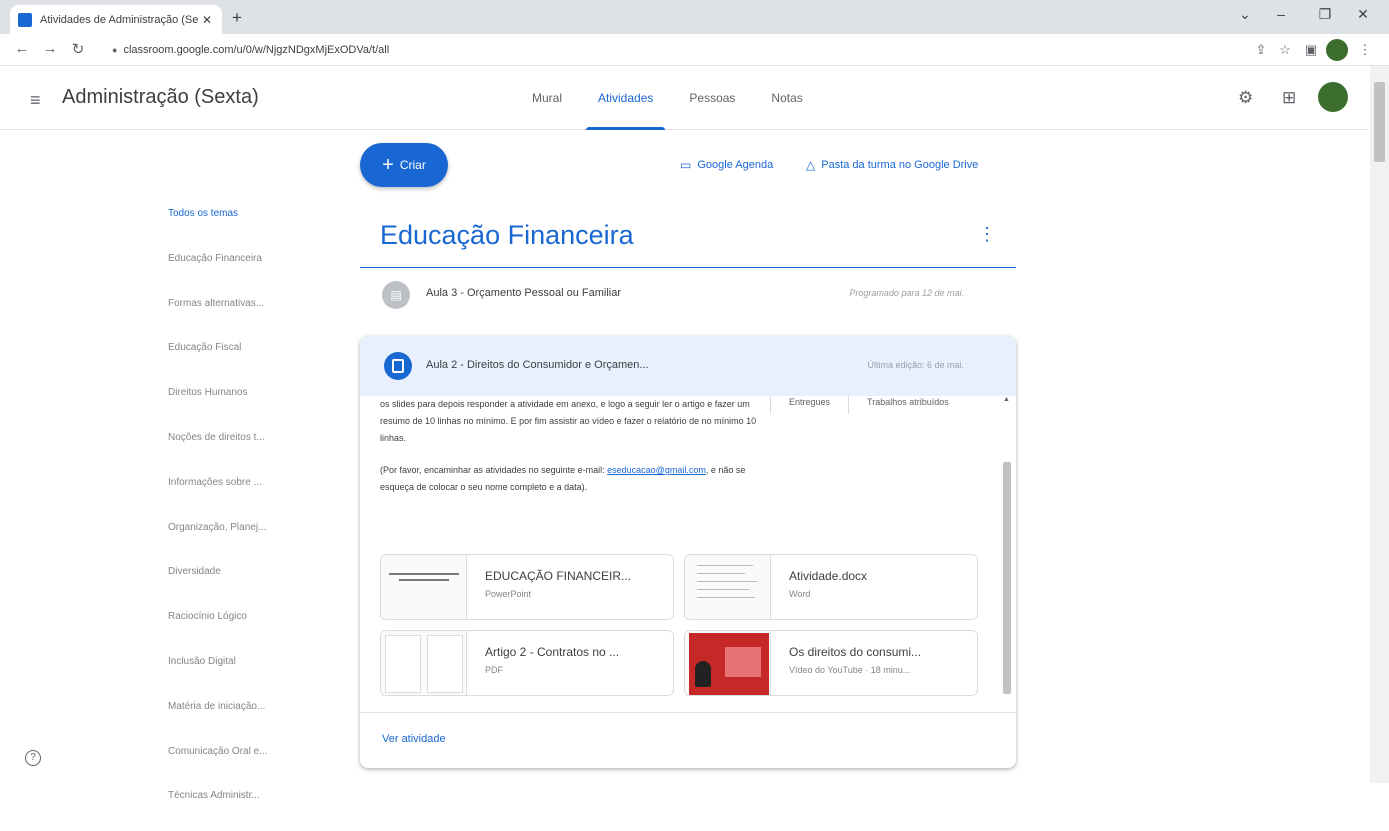 The height and width of the screenshot is (831, 1389). I want to click on tab-notas: Notas, so click(786, 98).